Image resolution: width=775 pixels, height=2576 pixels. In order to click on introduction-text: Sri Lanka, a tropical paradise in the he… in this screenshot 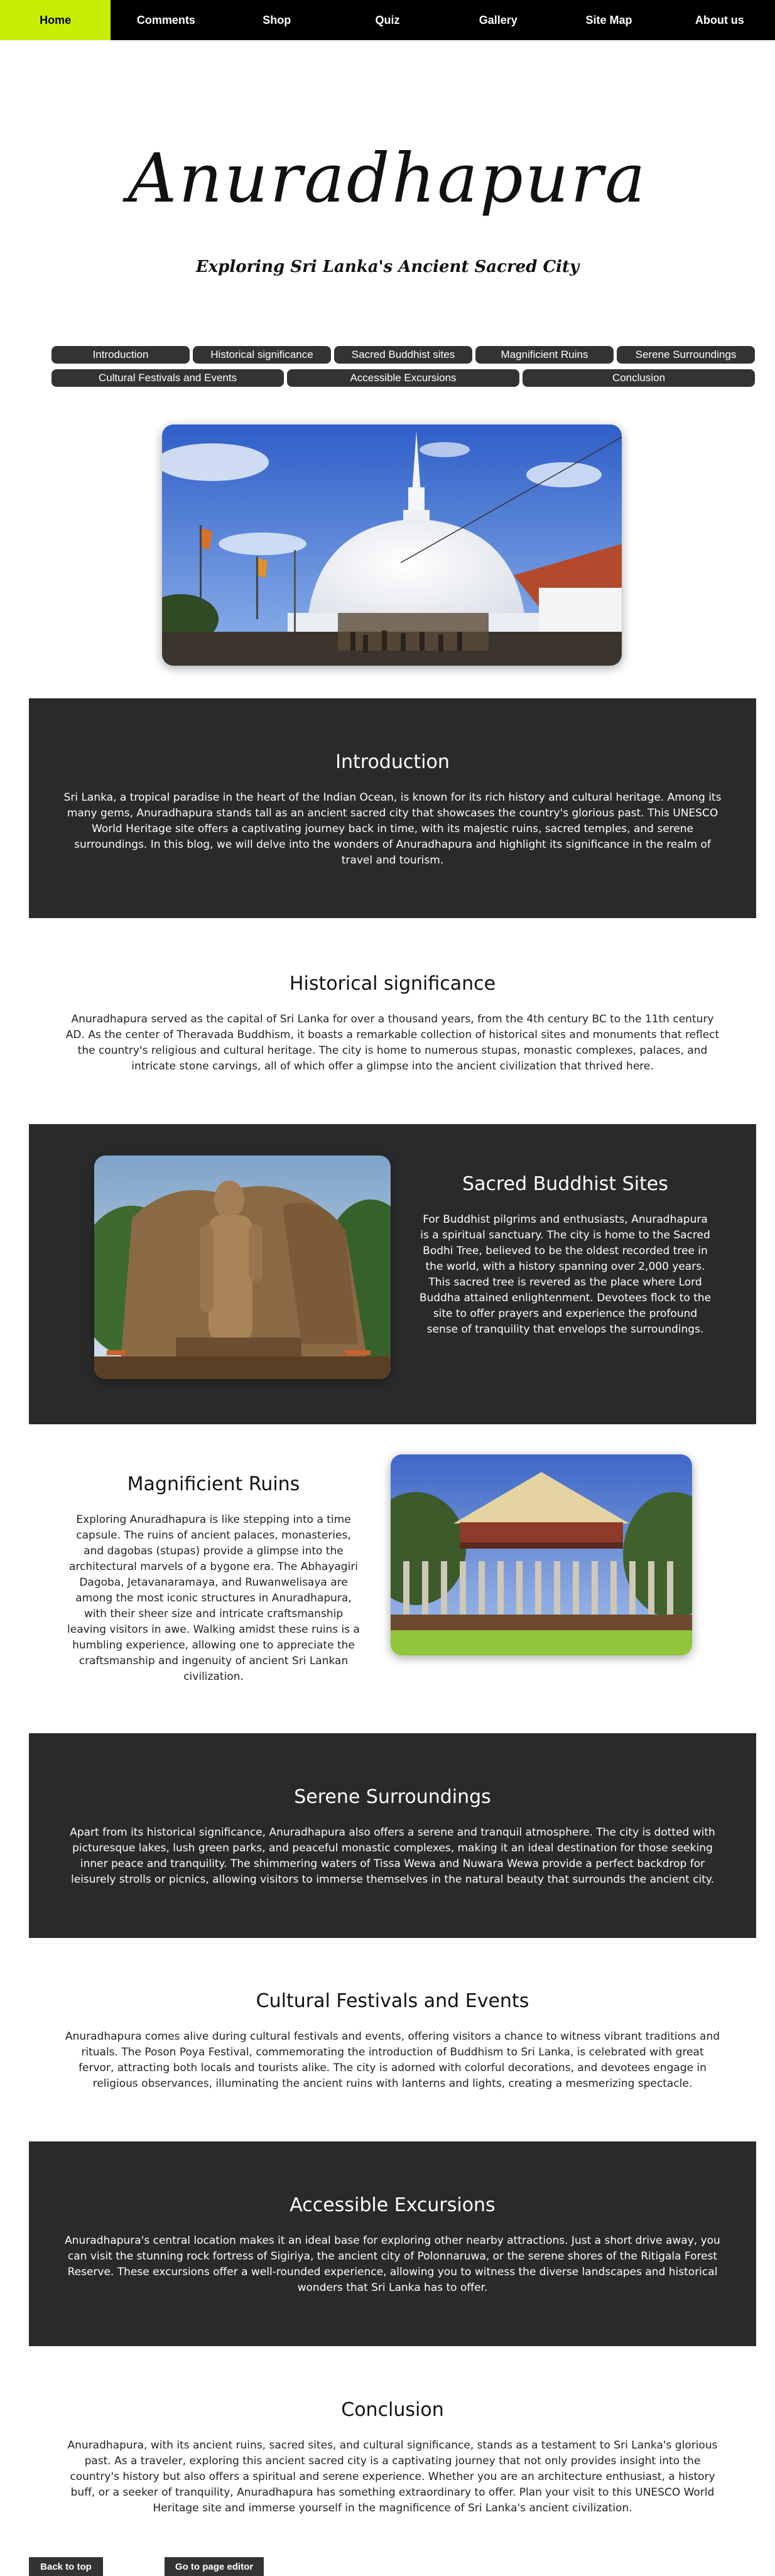, I will do `click(392, 829)`.